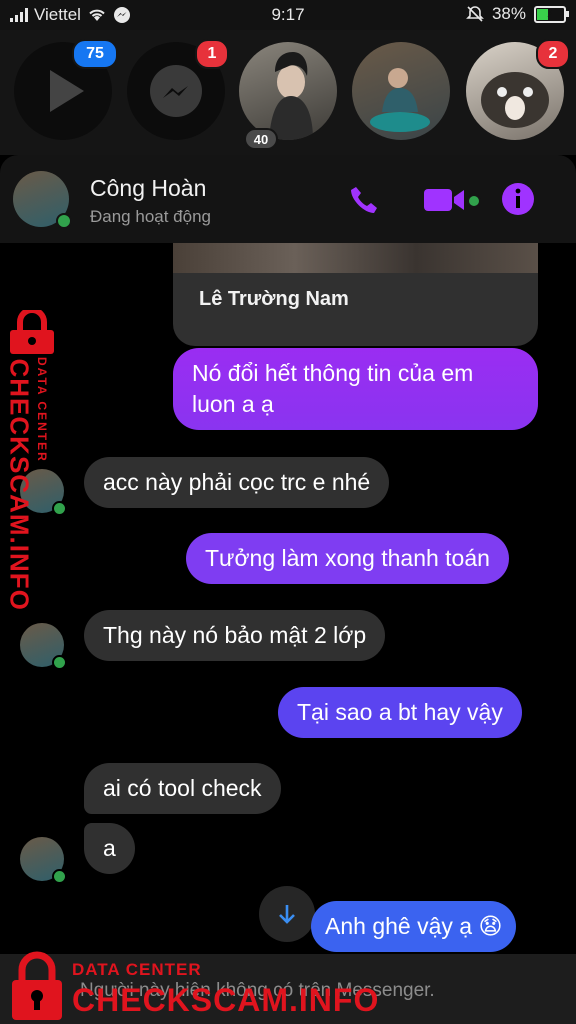 This screenshot has height=1024, width=576. I want to click on friend-photo, so click(291, 96).